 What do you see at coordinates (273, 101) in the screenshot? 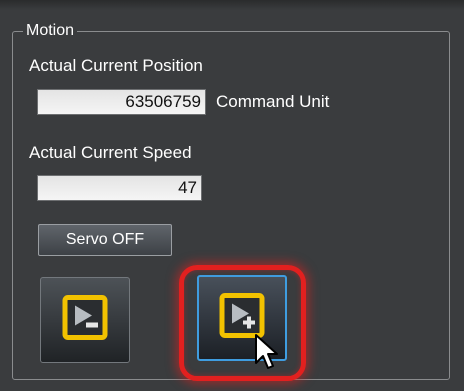
I see `position-unit-label: Command Unit` at bounding box center [273, 101].